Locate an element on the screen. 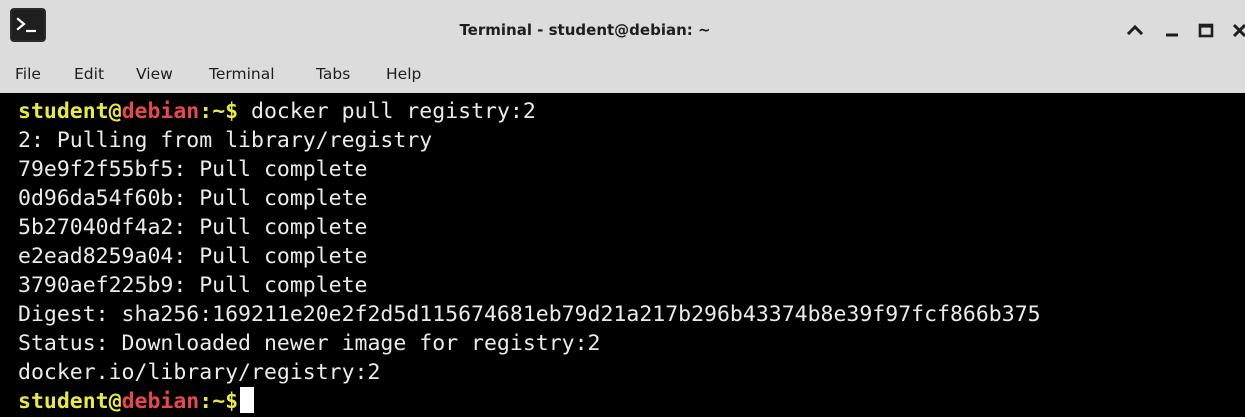 Image resolution: width=1245 pixels, height=417 pixels. prompt-line: student@debian:~$ is located at coordinates (136, 401).